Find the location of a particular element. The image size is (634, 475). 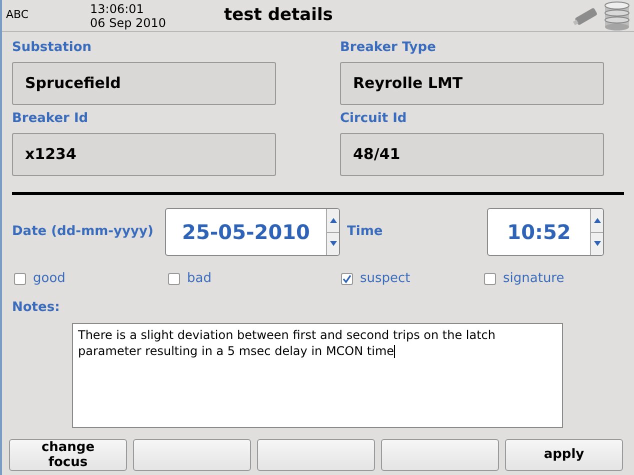

field-label: Breaker Type is located at coordinates (388, 48).